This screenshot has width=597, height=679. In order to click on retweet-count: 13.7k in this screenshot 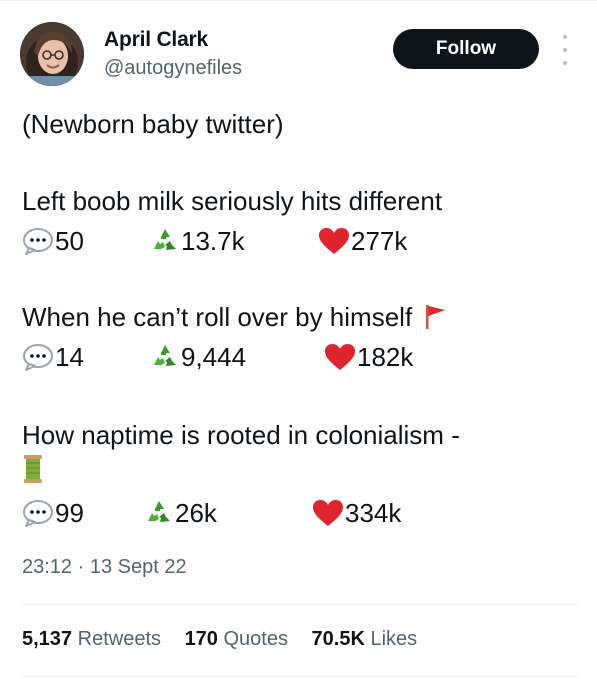, I will do `click(213, 241)`.